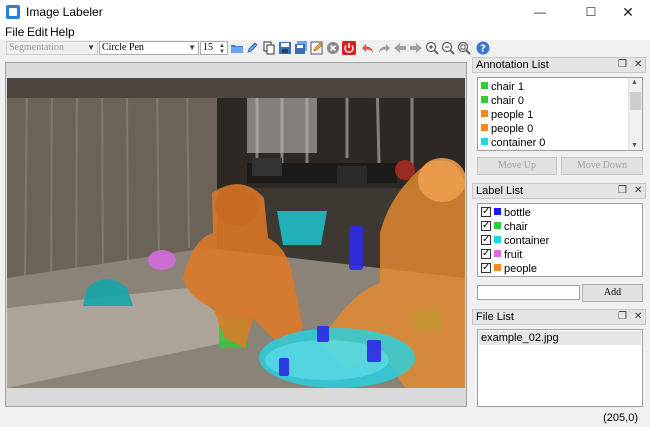 The height and width of the screenshot is (427, 650). I want to click on annotation-item: people 1, so click(507, 115).